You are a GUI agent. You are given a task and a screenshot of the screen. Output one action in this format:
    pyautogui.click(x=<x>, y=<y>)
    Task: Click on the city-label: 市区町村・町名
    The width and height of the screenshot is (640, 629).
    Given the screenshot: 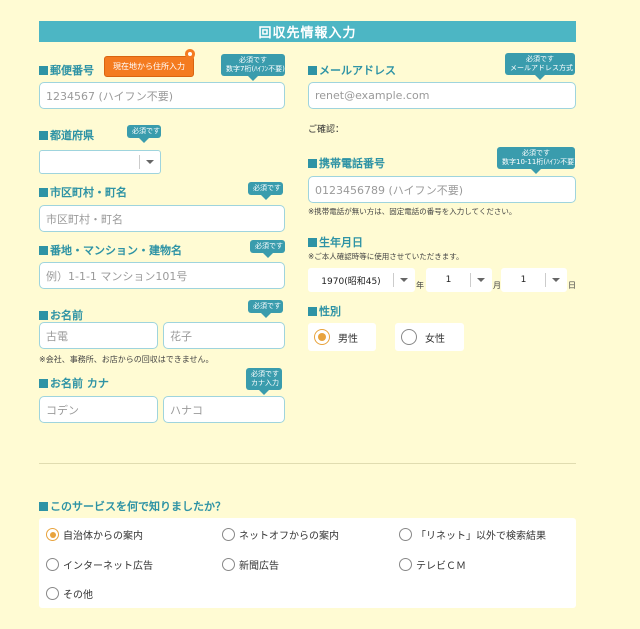 What is the action you would take?
    pyautogui.click(x=83, y=192)
    